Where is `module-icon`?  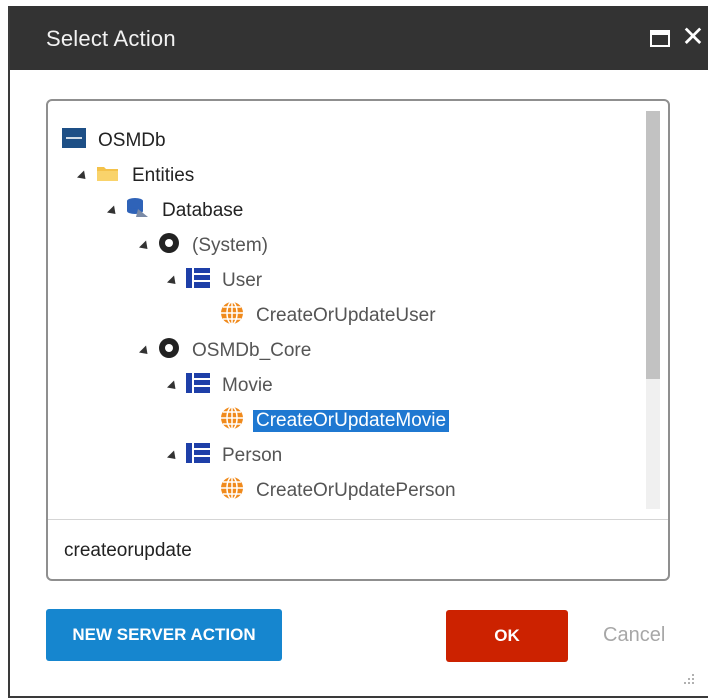 module-icon is located at coordinates (74, 141).